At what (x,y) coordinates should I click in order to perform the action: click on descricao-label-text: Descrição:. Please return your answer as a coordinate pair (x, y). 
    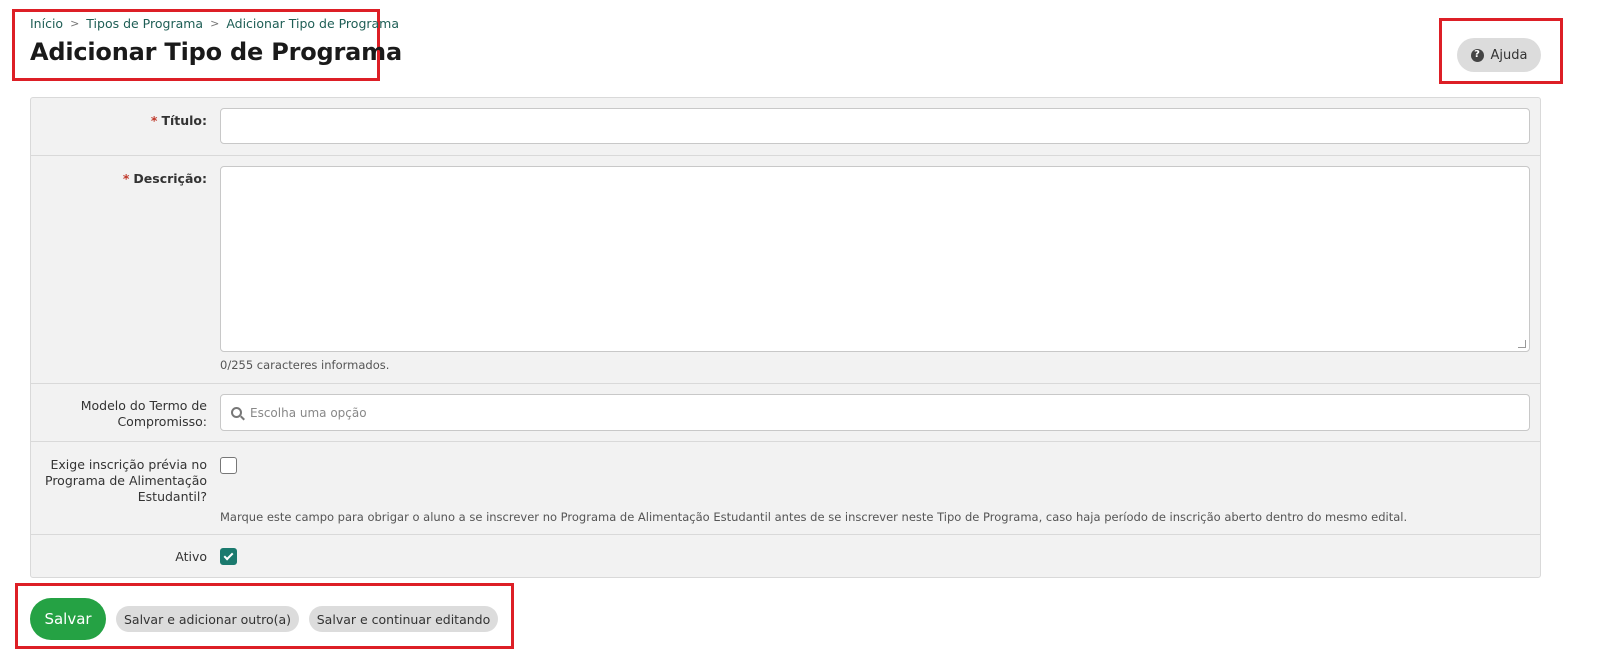
    Looking at the image, I should click on (170, 178).